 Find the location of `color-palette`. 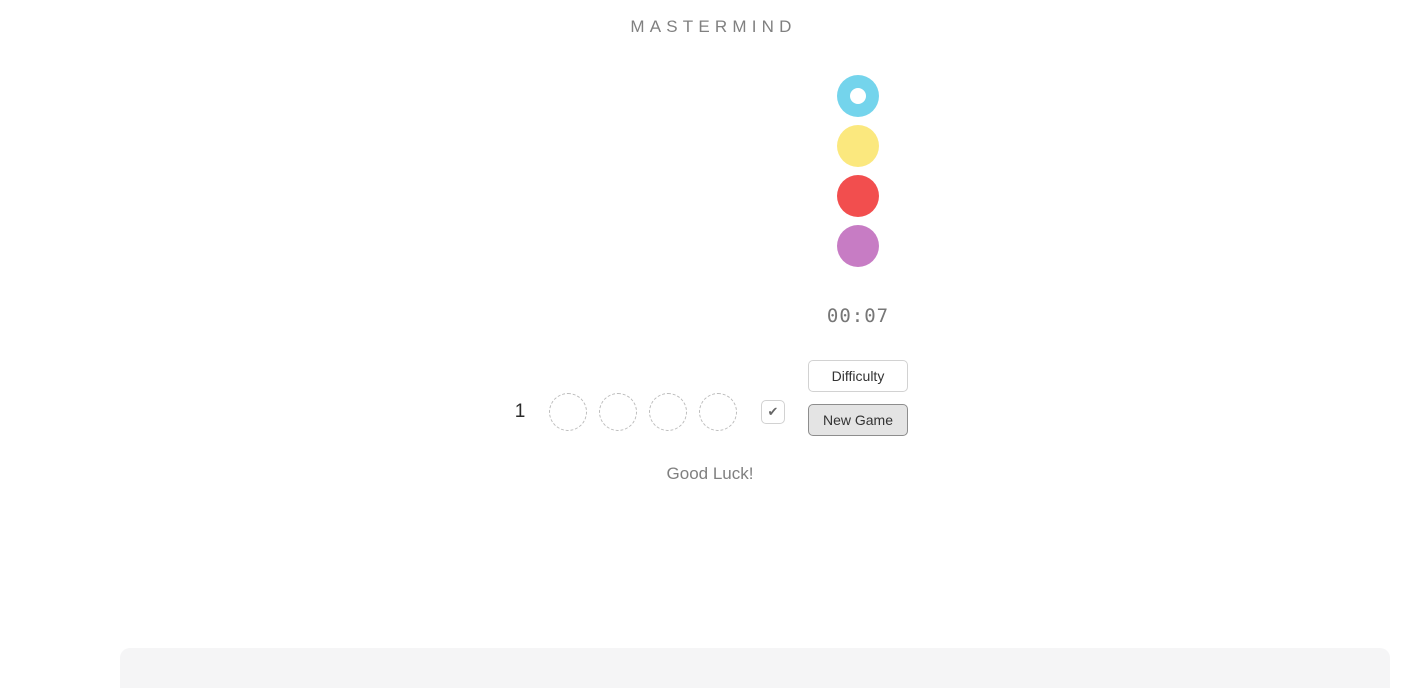

color-palette is located at coordinates (858, 175).